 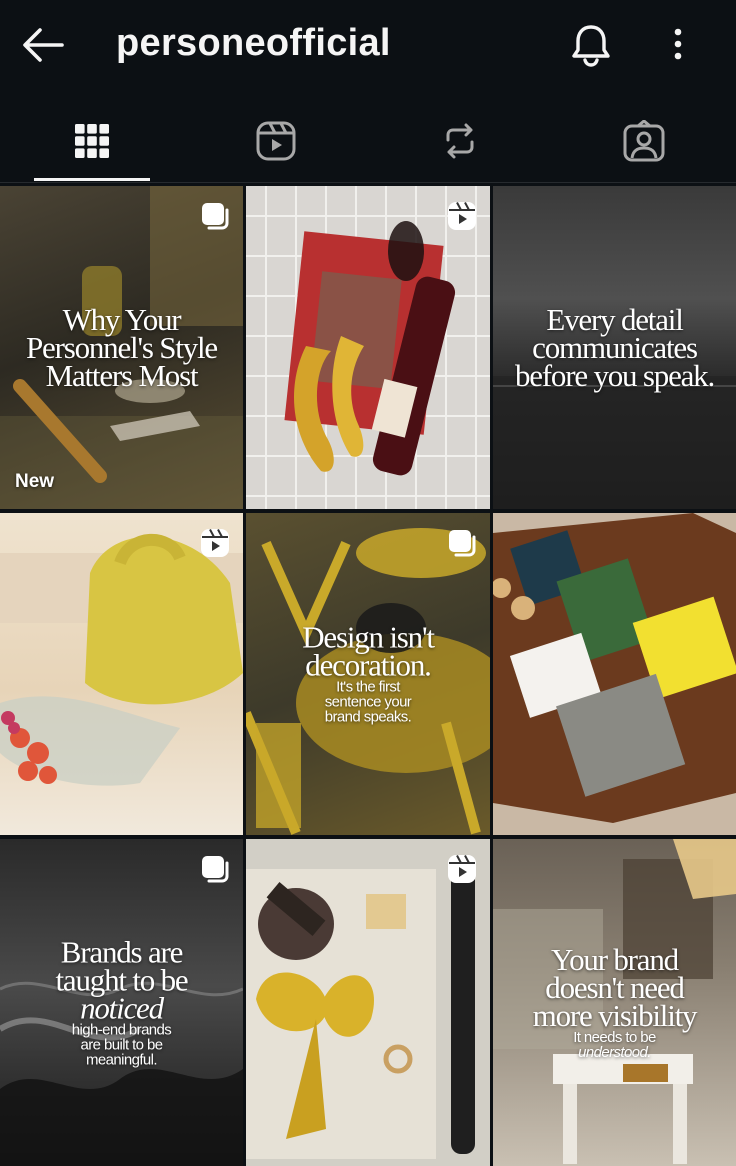 I want to click on caption-subline: meaningful., so click(x=122, y=1059).